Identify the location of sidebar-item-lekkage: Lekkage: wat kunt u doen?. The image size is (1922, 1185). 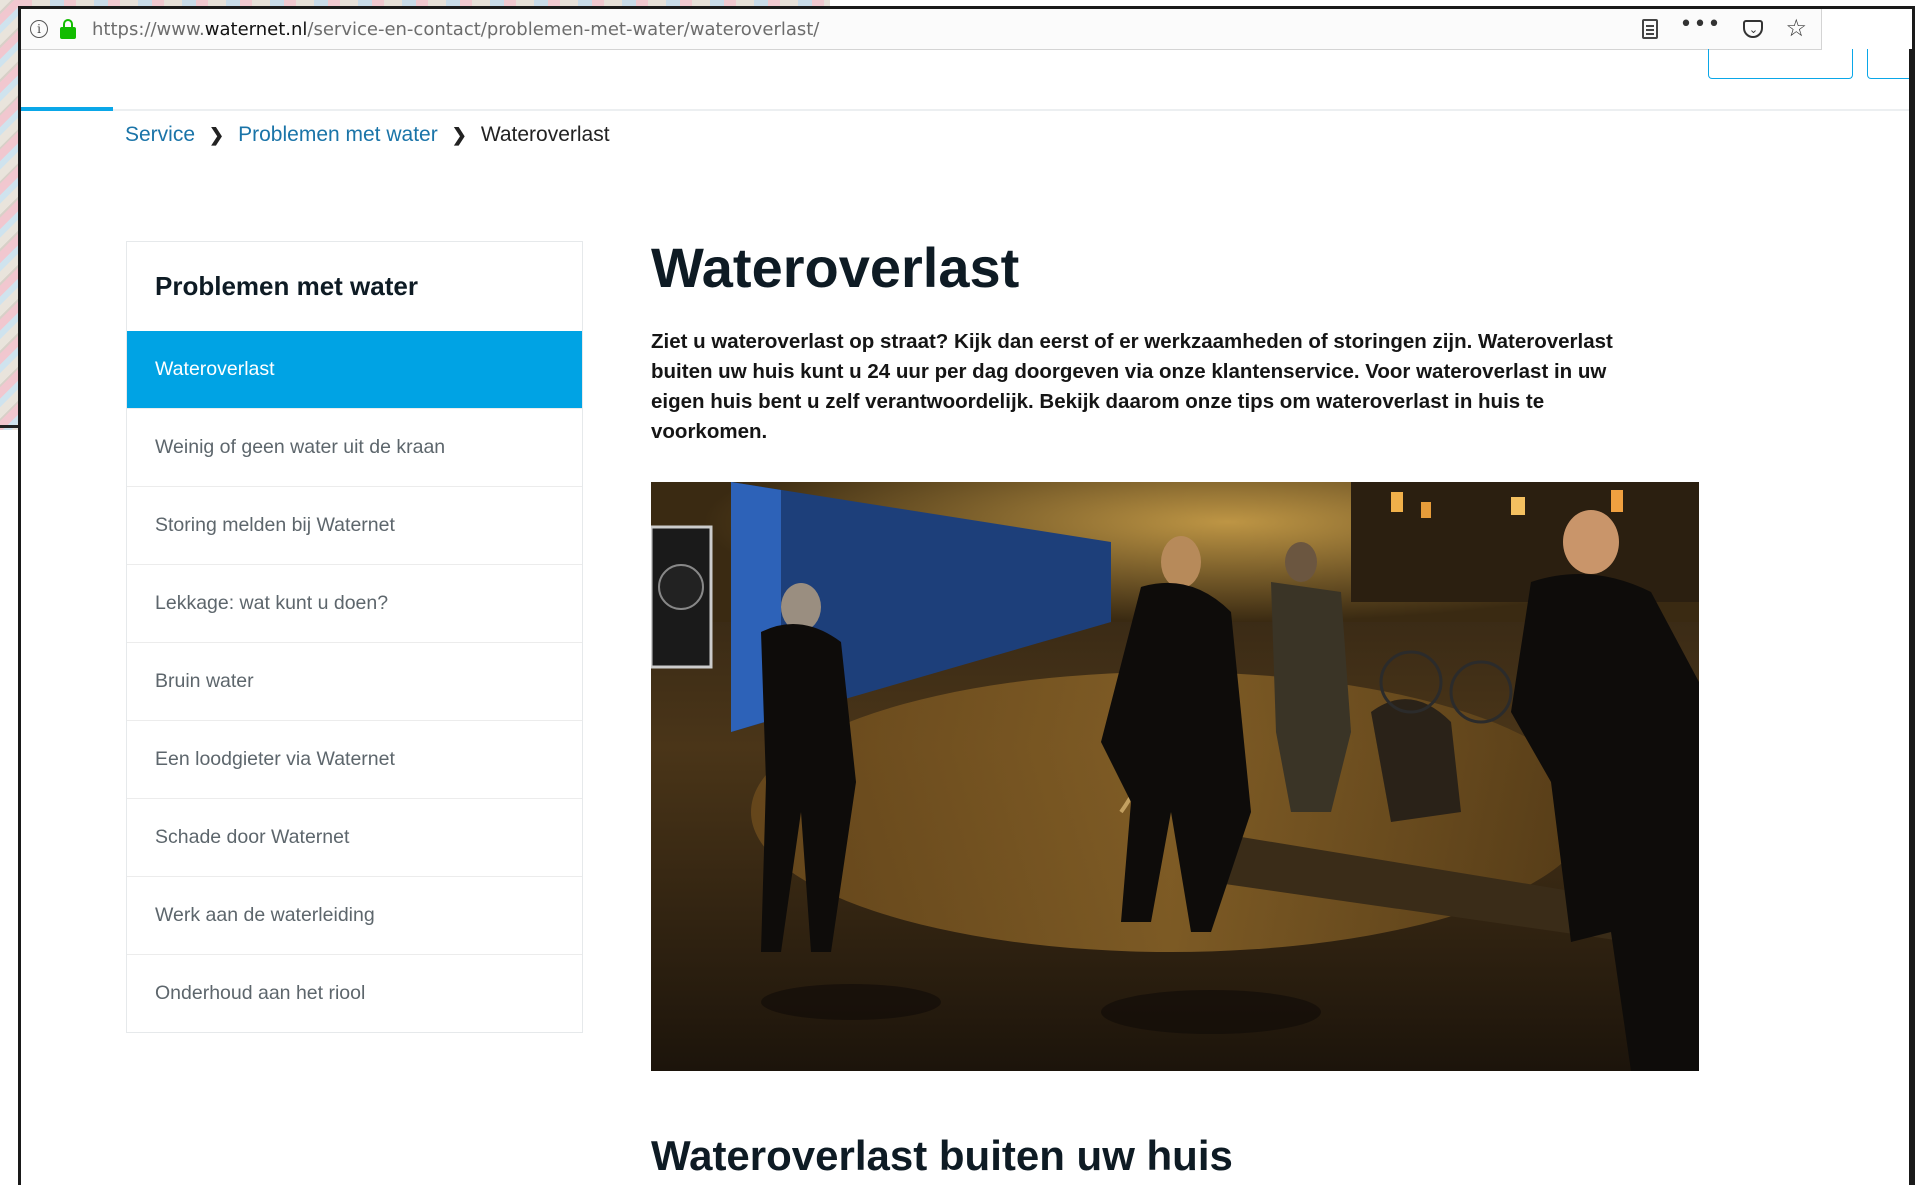
(354, 603).